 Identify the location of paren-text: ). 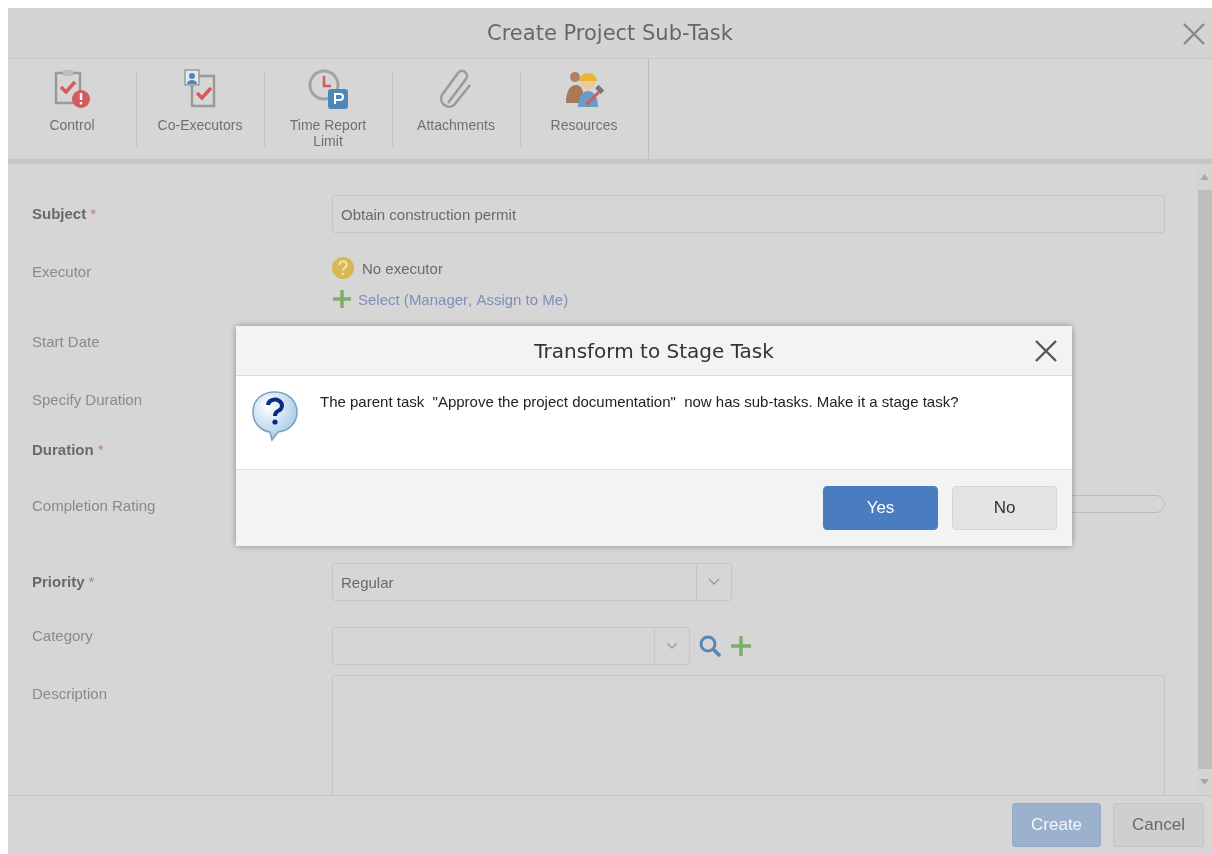
(566, 299).